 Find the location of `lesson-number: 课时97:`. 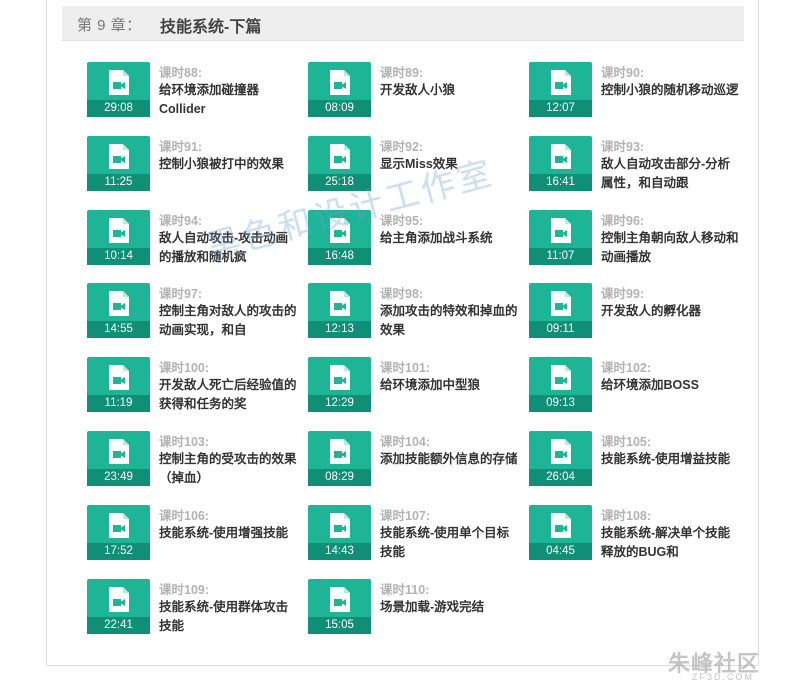

lesson-number: 课时97: is located at coordinates (181, 294).